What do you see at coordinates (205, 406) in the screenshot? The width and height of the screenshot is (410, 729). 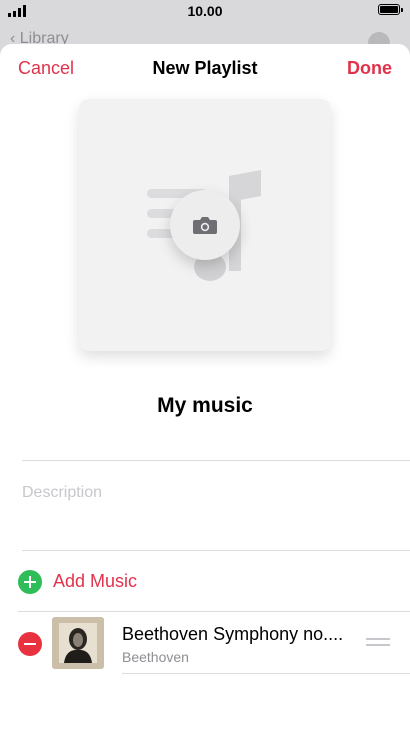 I see `playlist-name-field: My music` at bounding box center [205, 406].